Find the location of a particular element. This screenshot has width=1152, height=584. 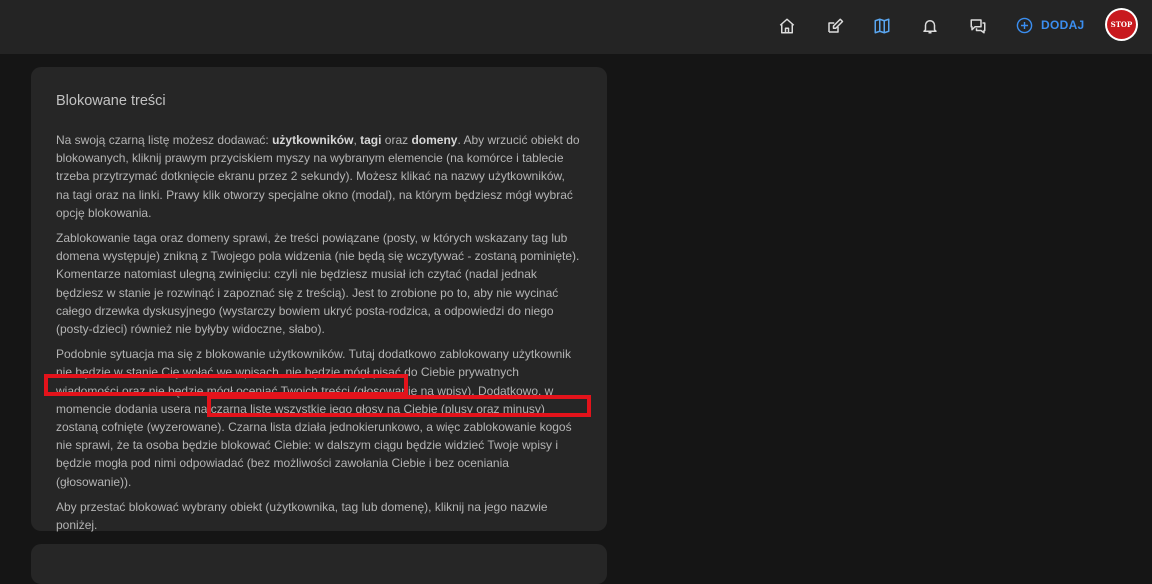

intro-text-a: Na swoją czarną listę możesz dodawać: is located at coordinates (164, 140).